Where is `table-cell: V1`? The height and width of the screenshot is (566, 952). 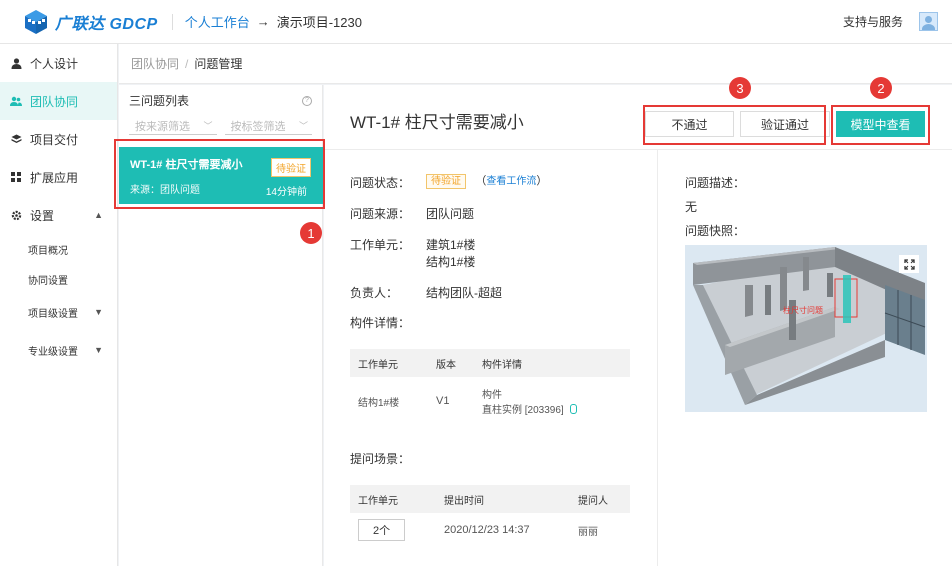 table-cell: V1 is located at coordinates (443, 401).